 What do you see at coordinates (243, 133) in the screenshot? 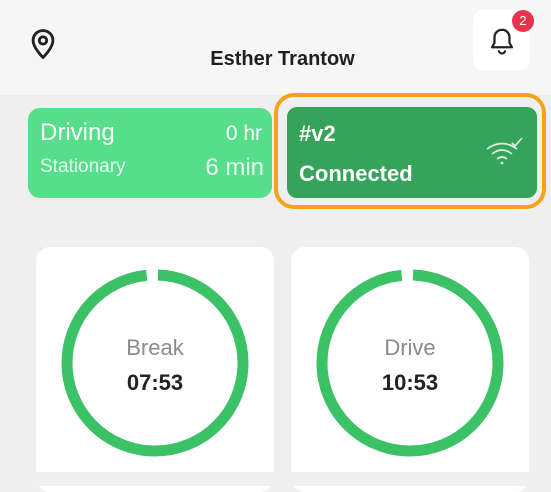
I see `driving-time: 0 hr` at bounding box center [243, 133].